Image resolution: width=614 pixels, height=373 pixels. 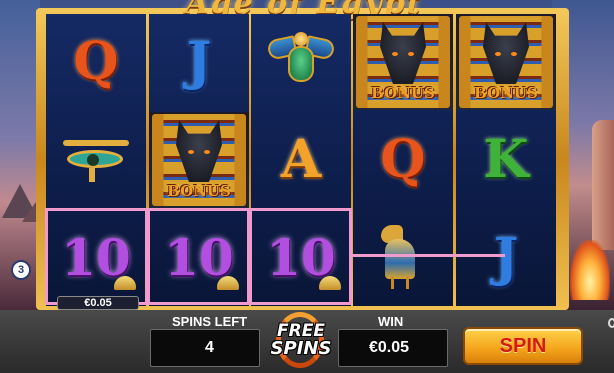 I want to click on win-label: WIN, so click(x=391, y=321).